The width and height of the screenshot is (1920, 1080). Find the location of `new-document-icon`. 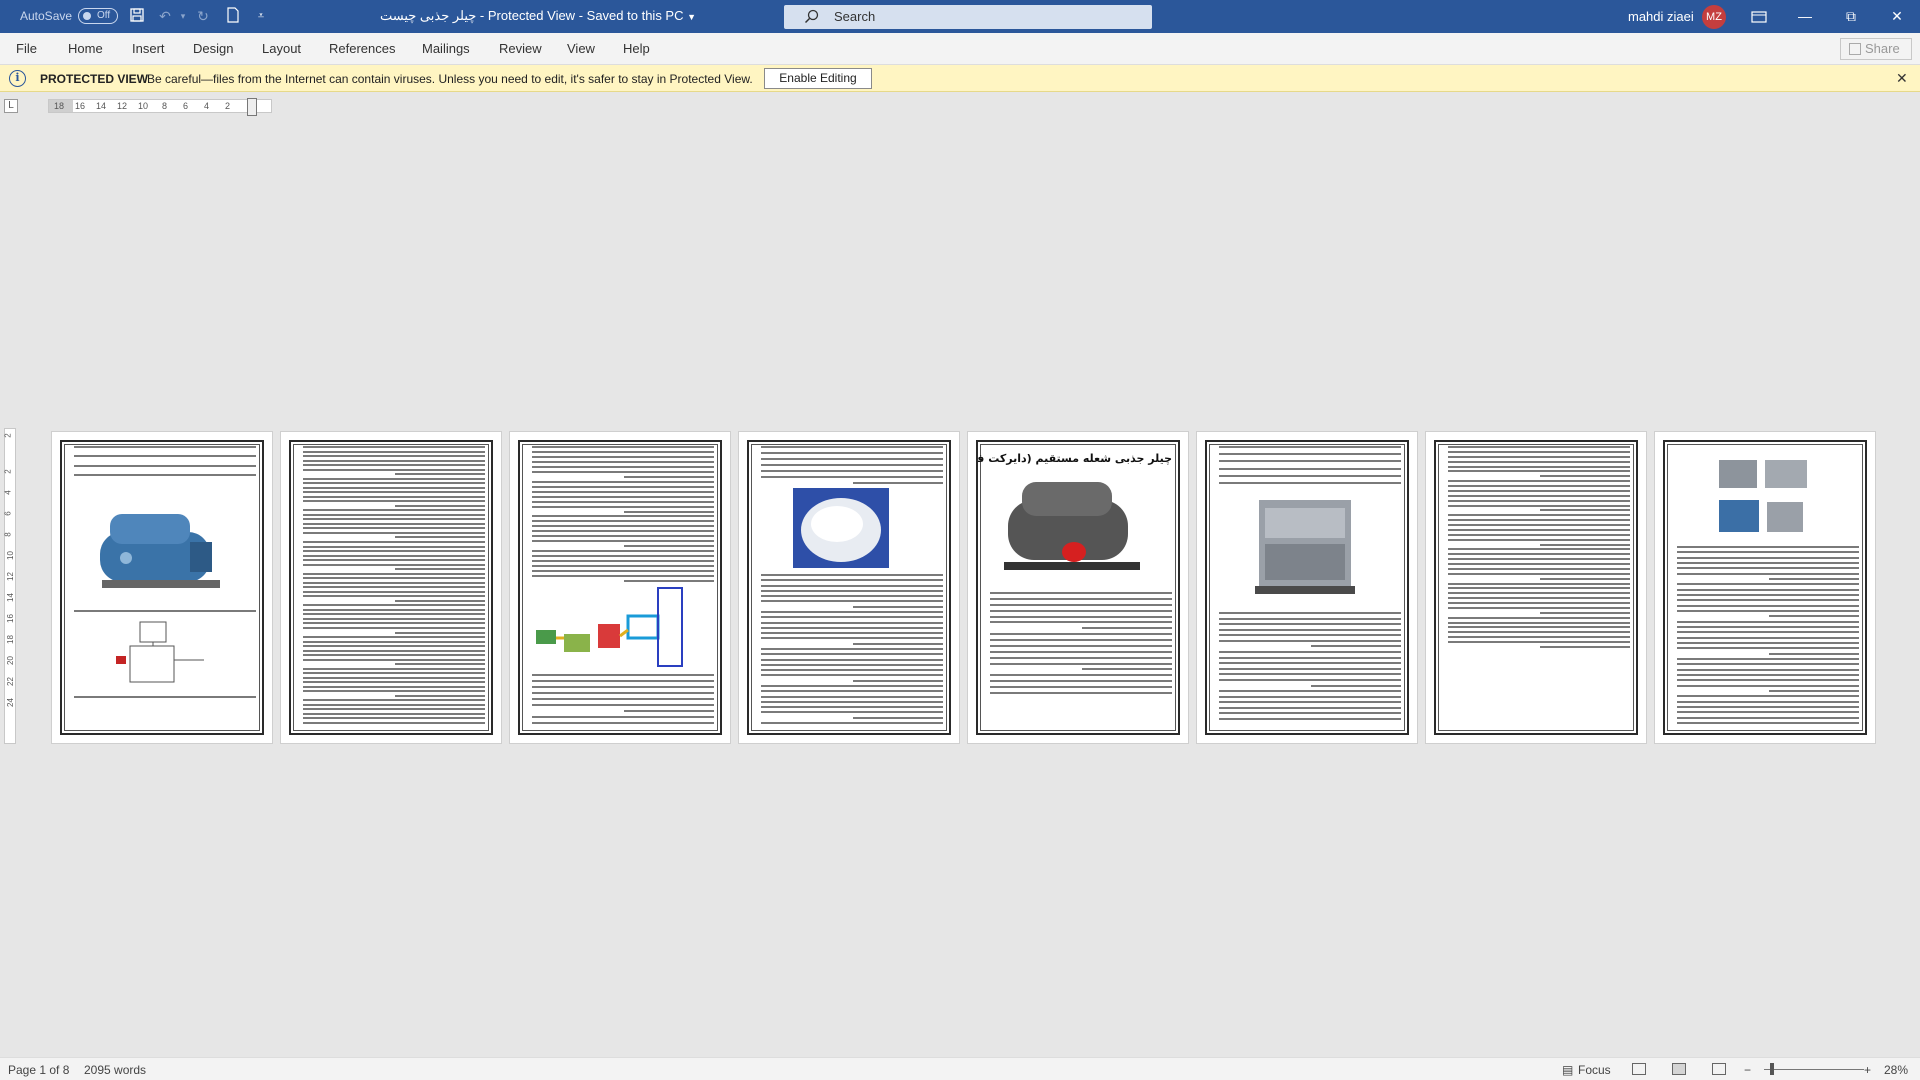

new-document-icon is located at coordinates (233, 16).